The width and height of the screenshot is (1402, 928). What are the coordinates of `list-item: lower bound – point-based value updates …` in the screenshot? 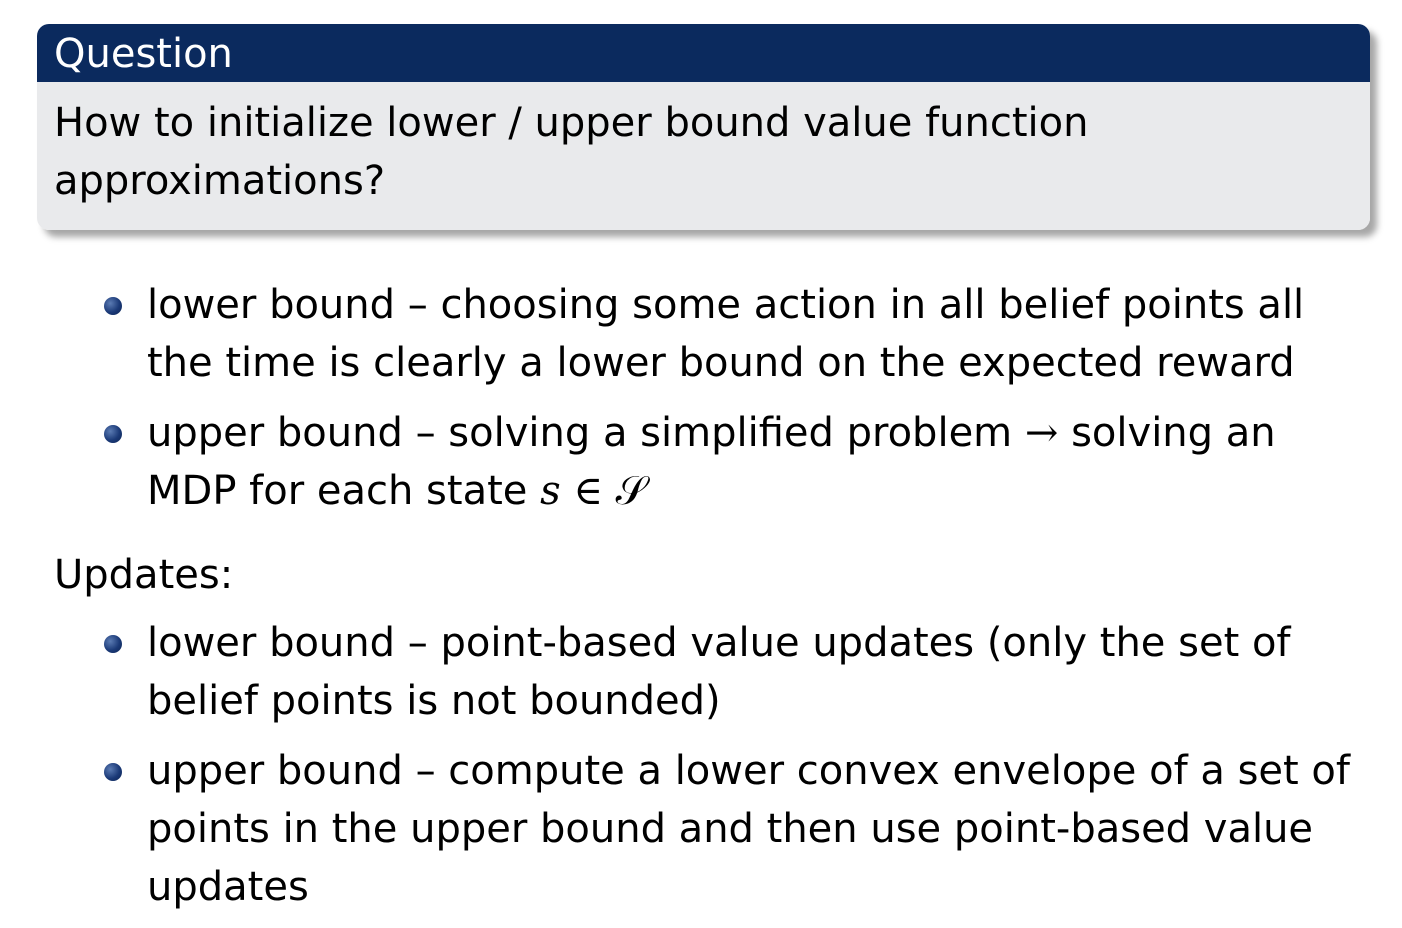 It's located at (701, 672).